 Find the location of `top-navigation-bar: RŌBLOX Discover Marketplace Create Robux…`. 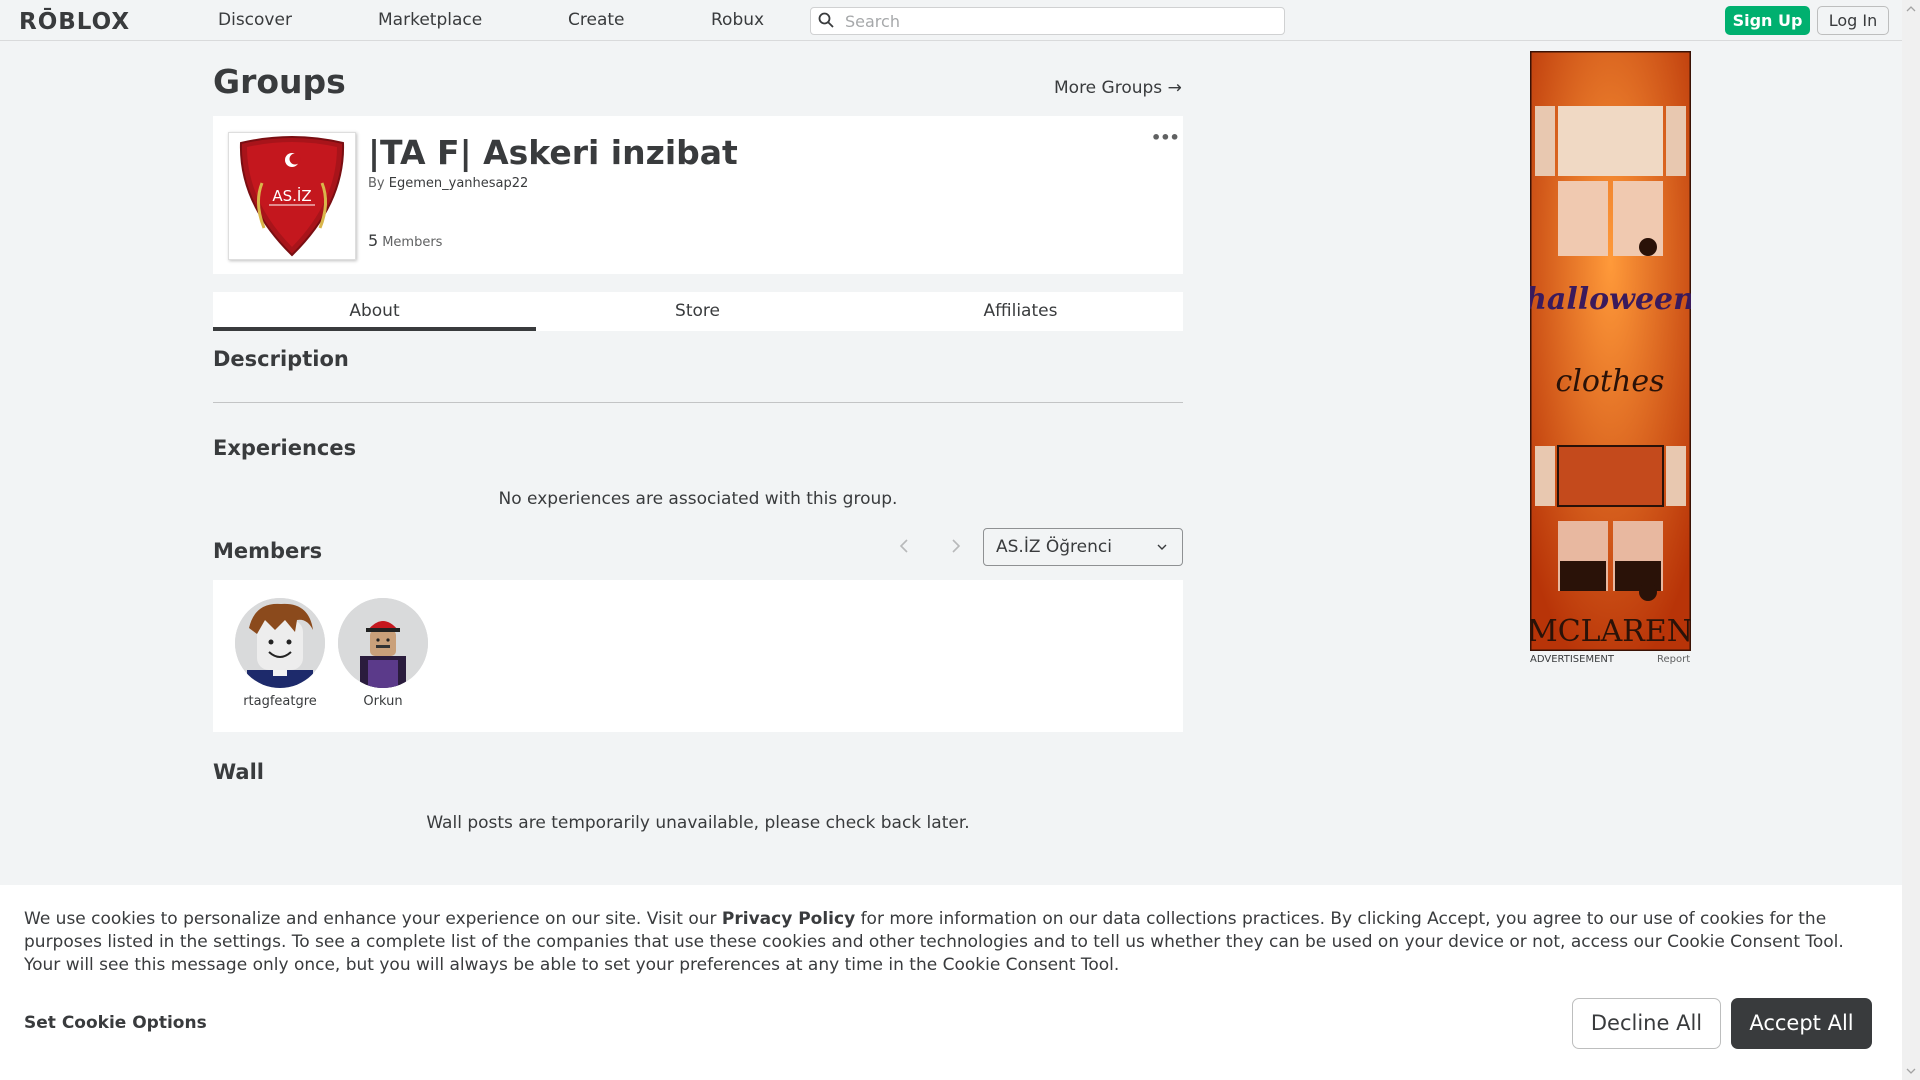

top-navigation-bar: RŌBLOX Discover Marketplace Create Robux… is located at coordinates (951, 20).